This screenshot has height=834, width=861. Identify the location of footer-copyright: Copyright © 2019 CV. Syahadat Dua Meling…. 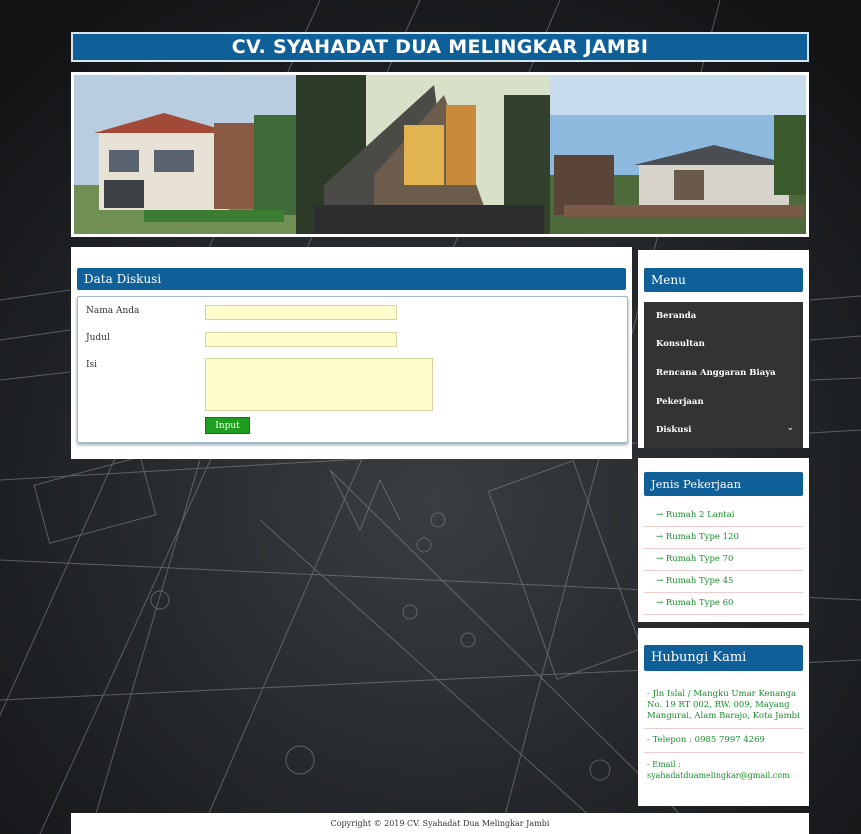
(440, 823).